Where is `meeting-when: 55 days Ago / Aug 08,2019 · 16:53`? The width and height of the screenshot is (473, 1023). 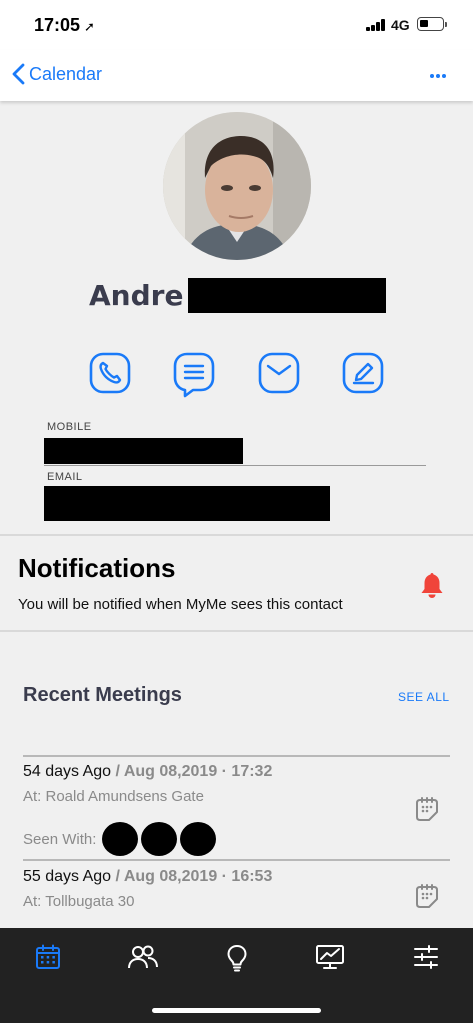
meeting-when: 55 days Ago / Aug 08,2019 · 16:53 is located at coordinates (236, 877).